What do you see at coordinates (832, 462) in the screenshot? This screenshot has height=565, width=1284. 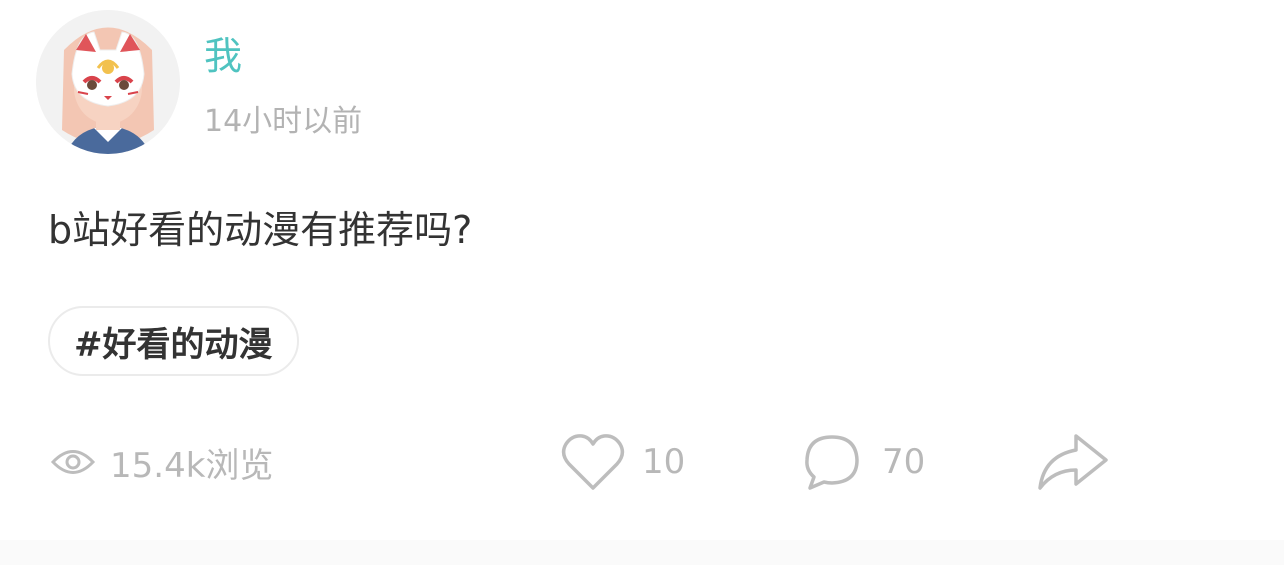 I see `comment-bubble-icon` at bounding box center [832, 462].